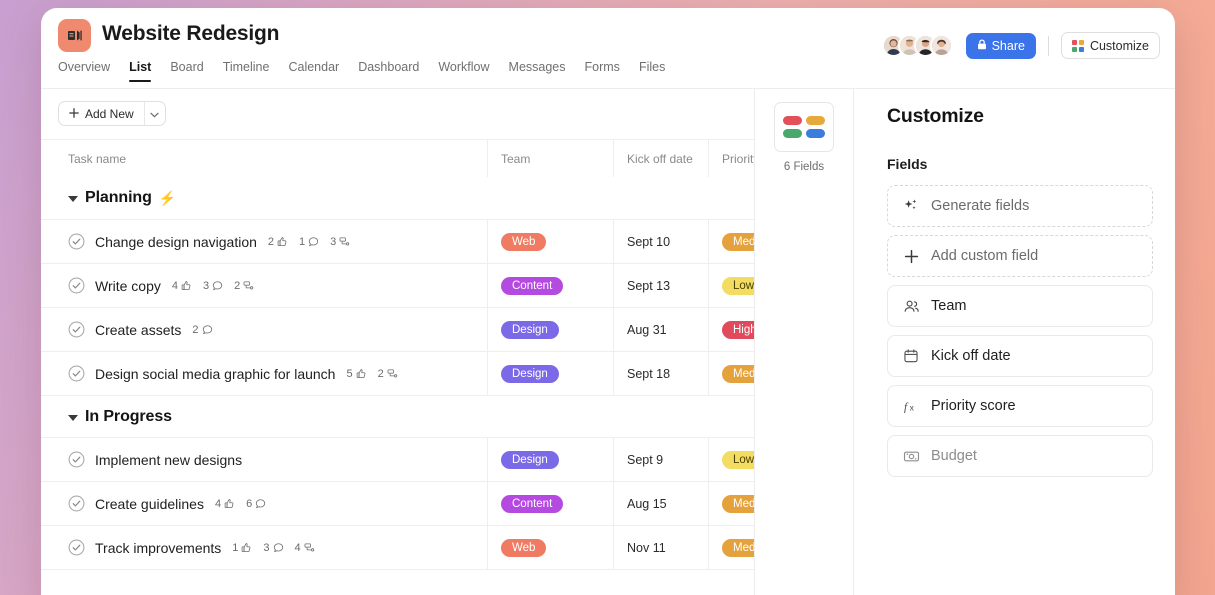 This screenshot has width=1215, height=595. What do you see at coordinates (911, 256) in the screenshot?
I see `plus-icon` at bounding box center [911, 256].